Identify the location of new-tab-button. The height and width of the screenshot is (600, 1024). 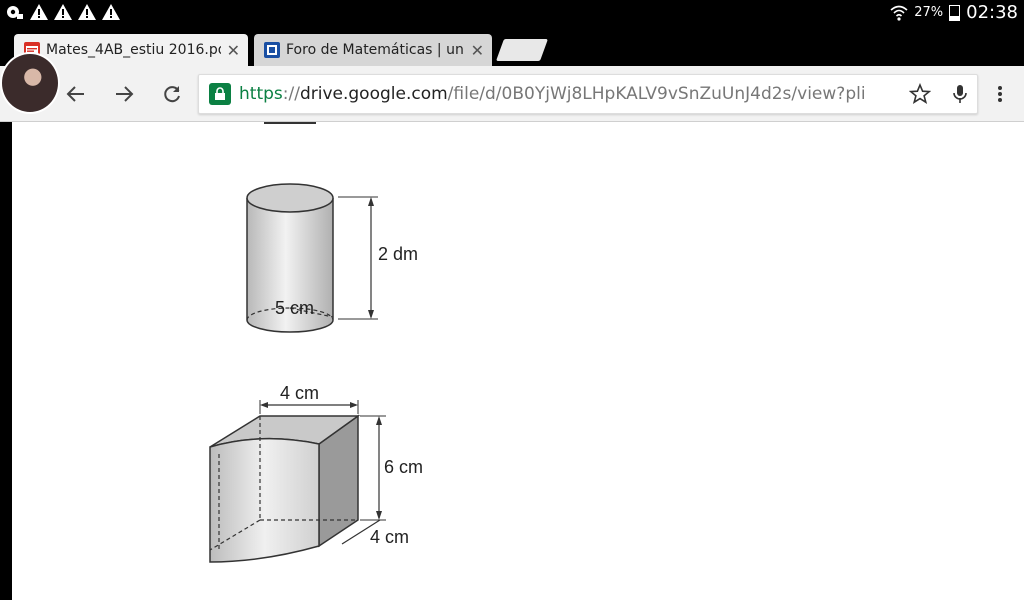
(522, 50).